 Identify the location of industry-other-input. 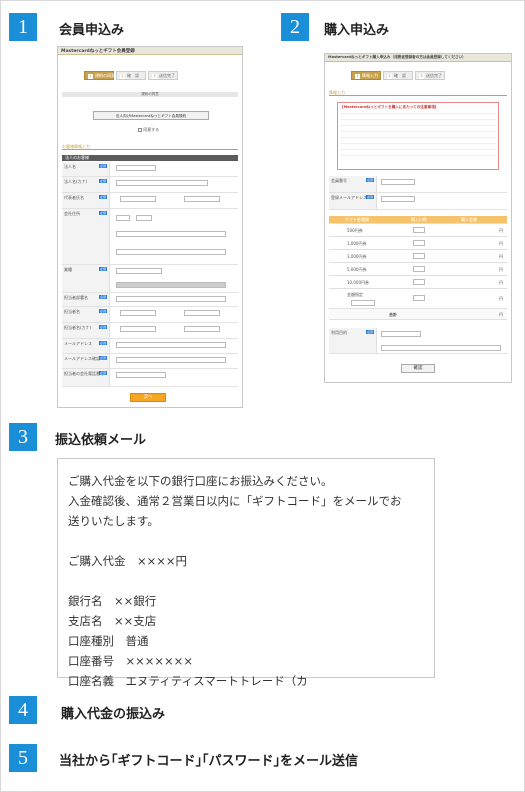
(171, 285).